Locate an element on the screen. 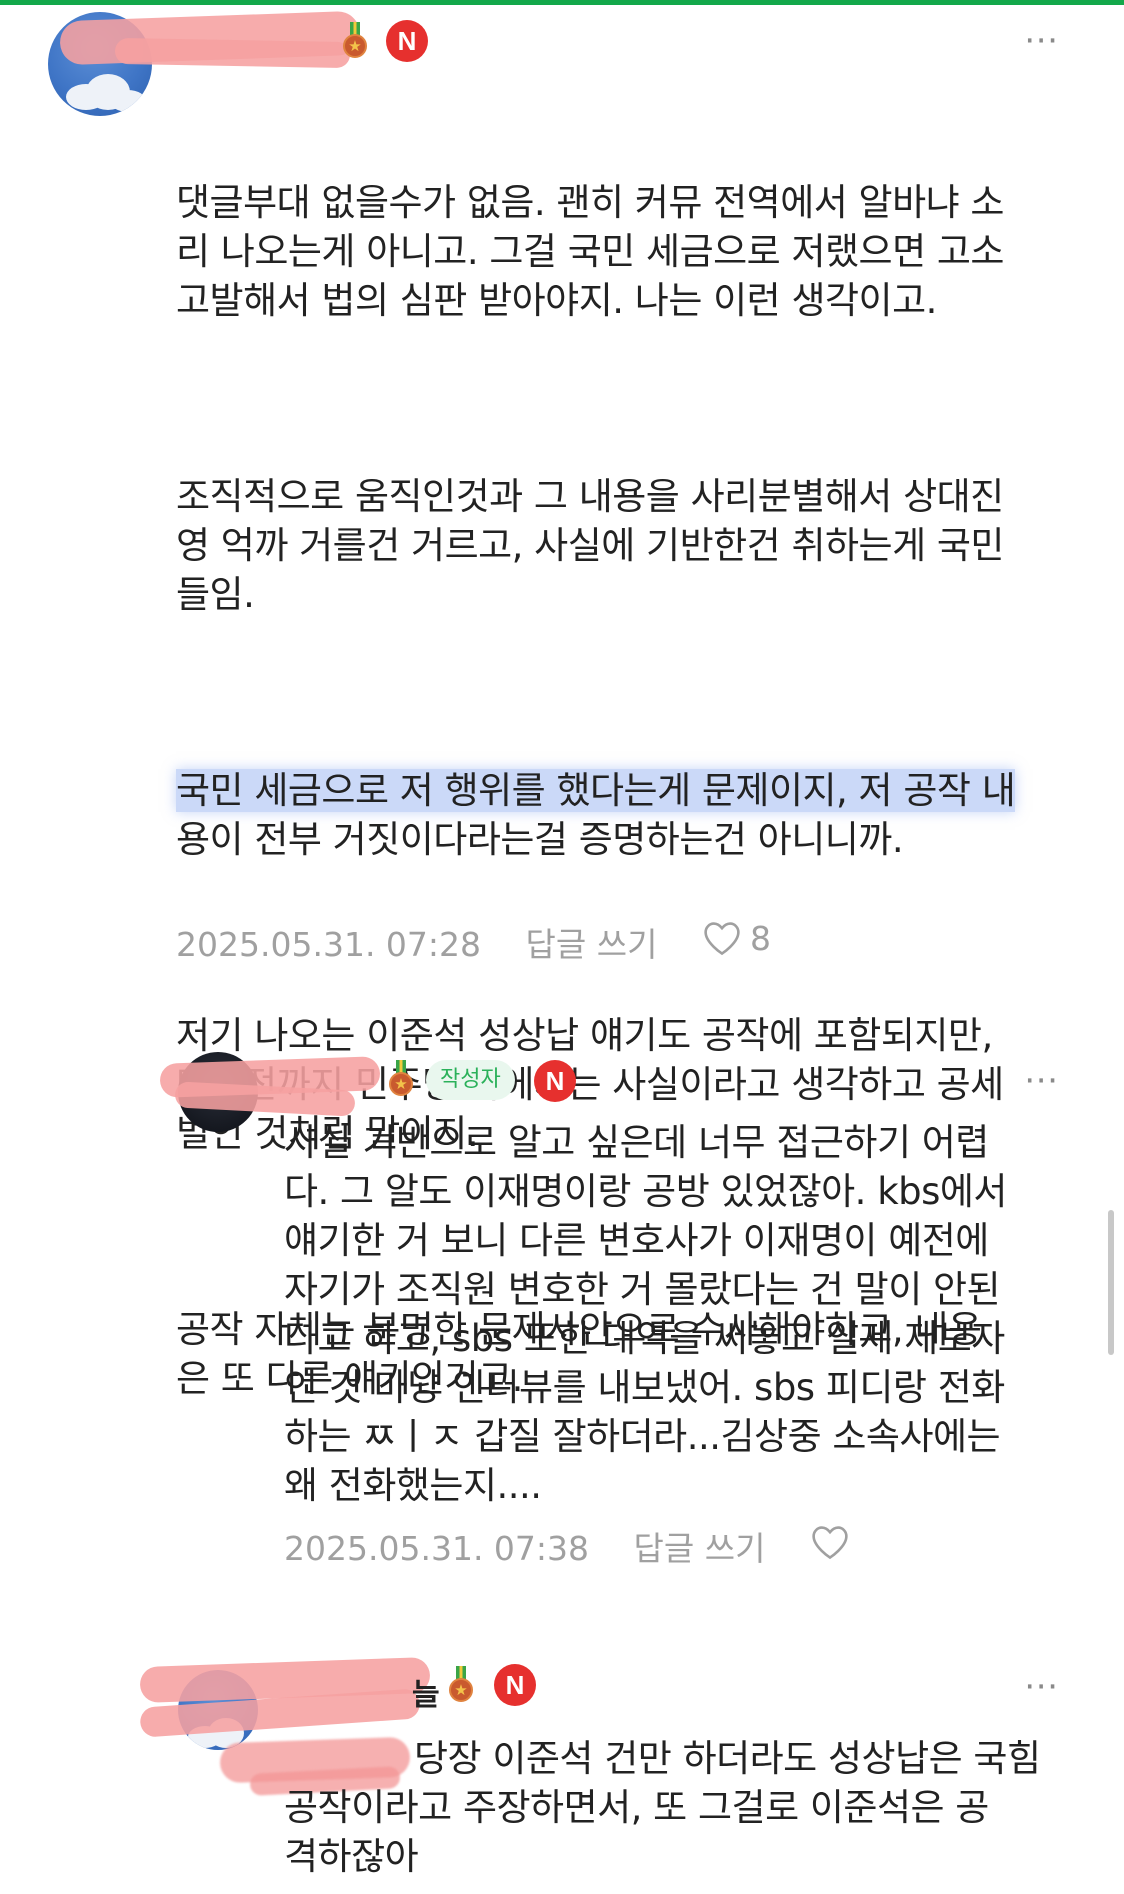 The height and width of the screenshot is (1894, 1124). author-tag: 작성자 is located at coordinates (470, 1080).